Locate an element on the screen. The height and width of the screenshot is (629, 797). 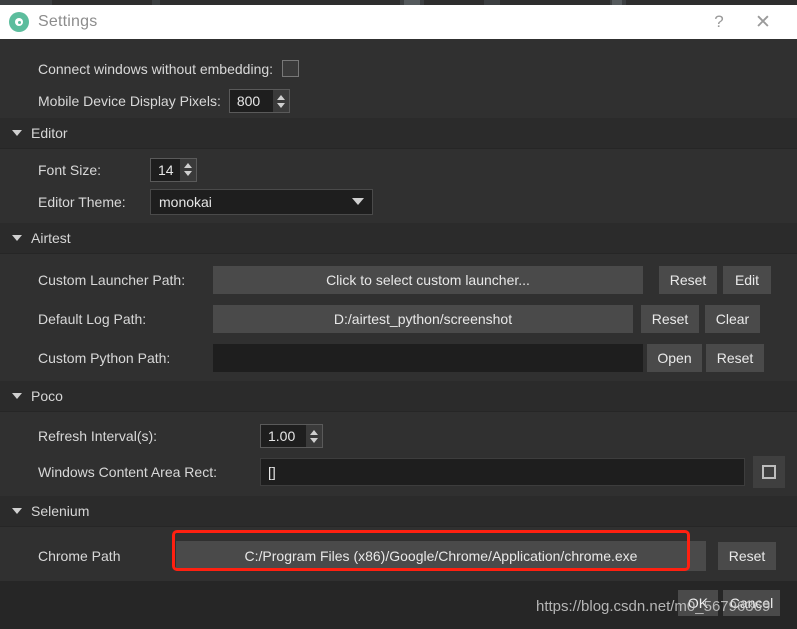
section-header-airtest: Airtest is located at coordinates (398, 238).